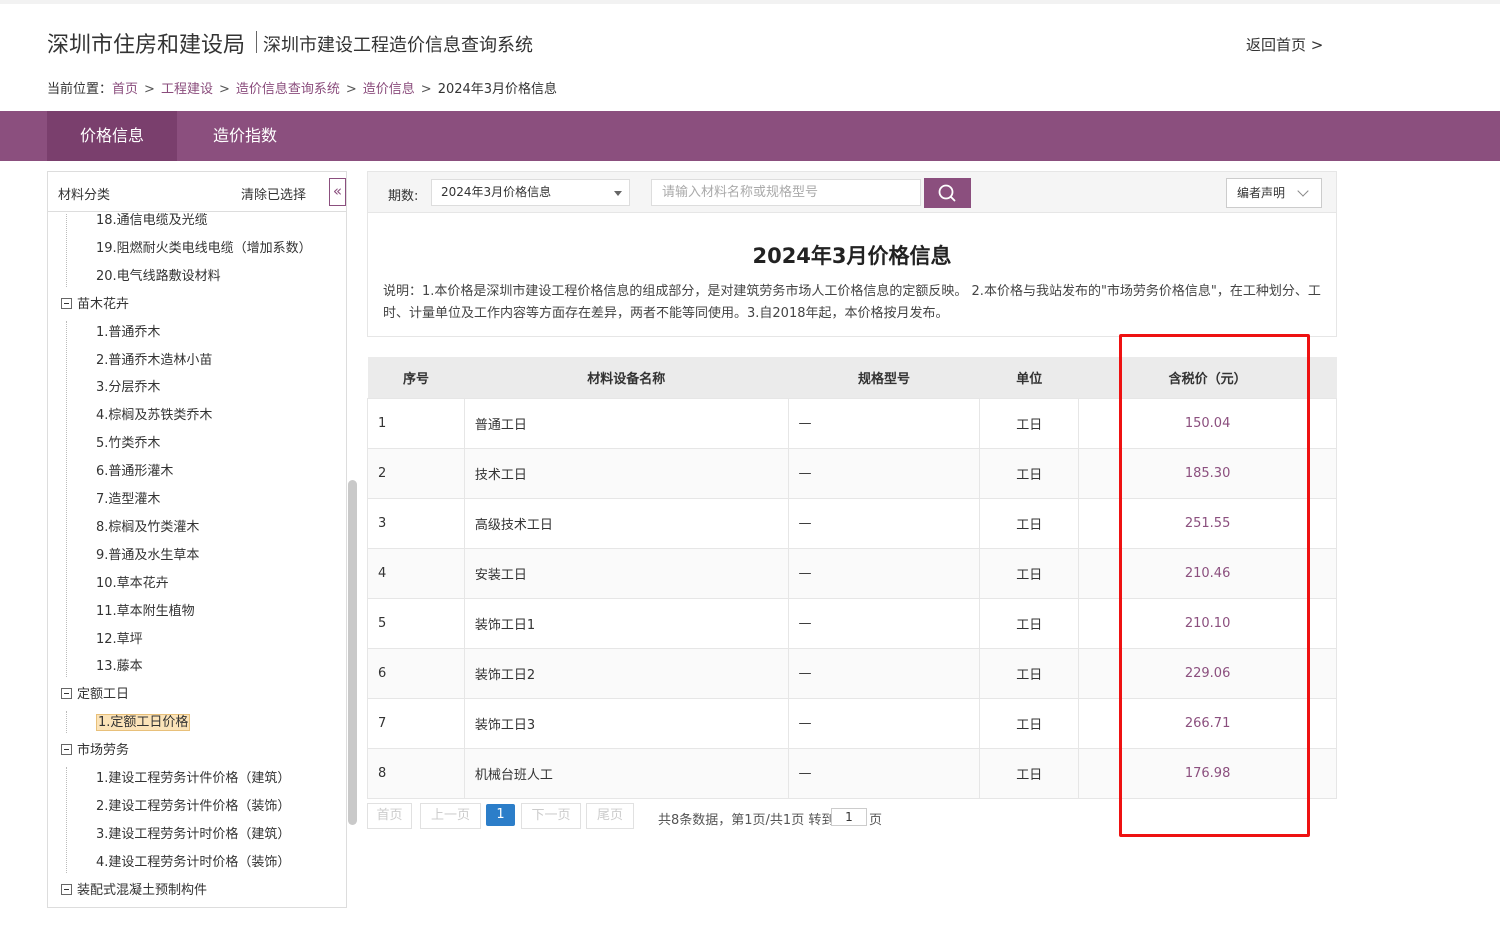 The width and height of the screenshot is (1500, 947). I want to click on tree-item-label: 8.棕榈及竹类灌木, so click(148, 527).